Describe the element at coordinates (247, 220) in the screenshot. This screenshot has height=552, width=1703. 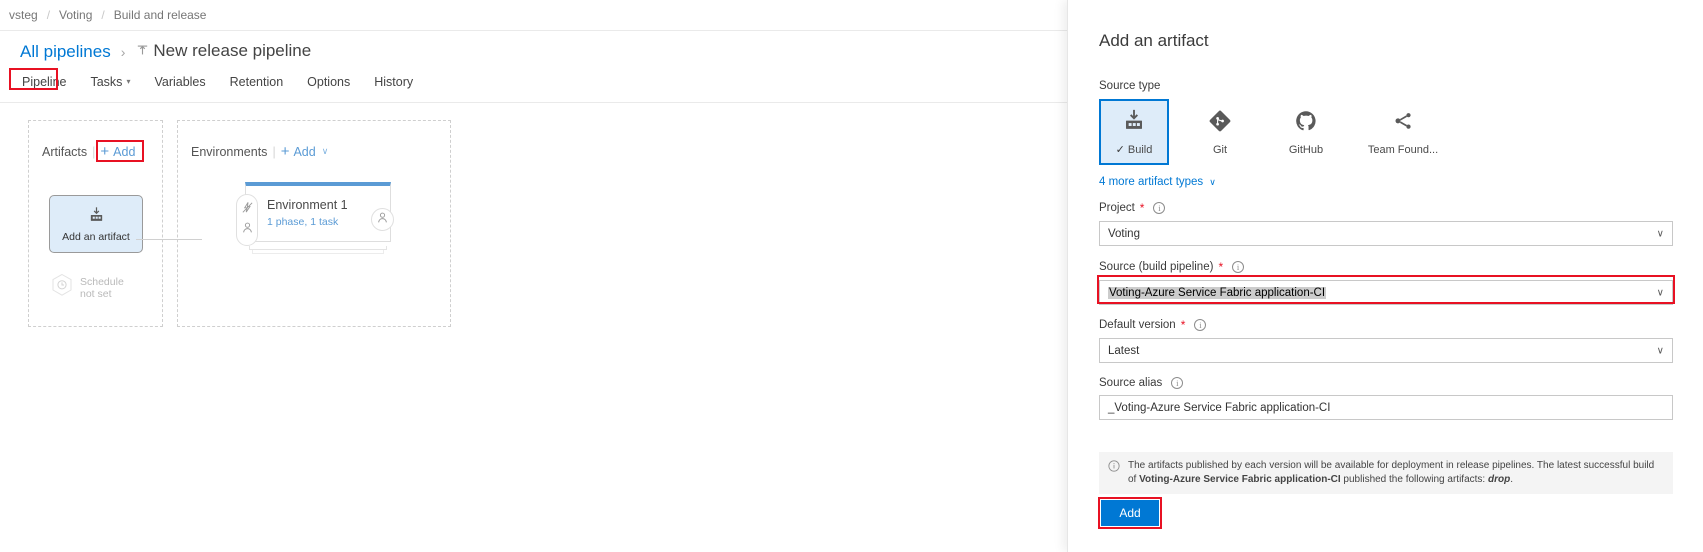
I see `pre-deployment-conditions-button` at that location.